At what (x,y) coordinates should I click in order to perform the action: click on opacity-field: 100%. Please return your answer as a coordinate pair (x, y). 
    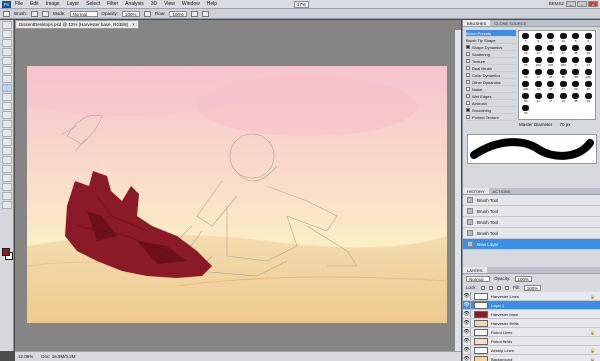
    Looking at the image, I should click on (131, 13).